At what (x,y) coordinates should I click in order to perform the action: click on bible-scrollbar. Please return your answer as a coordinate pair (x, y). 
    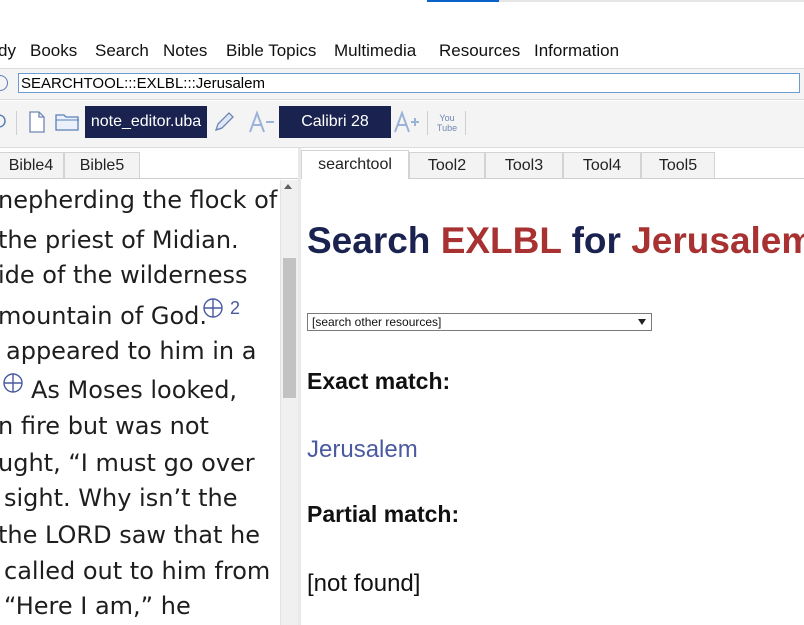
    Looking at the image, I should click on (289, 402).